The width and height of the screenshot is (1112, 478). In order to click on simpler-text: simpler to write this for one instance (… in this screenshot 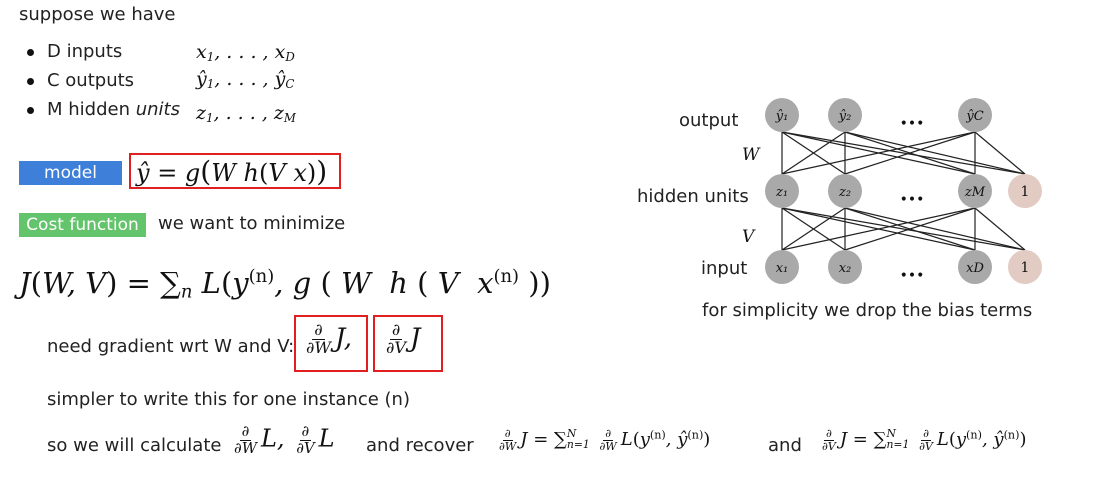, I will do `click(228, 399)`.